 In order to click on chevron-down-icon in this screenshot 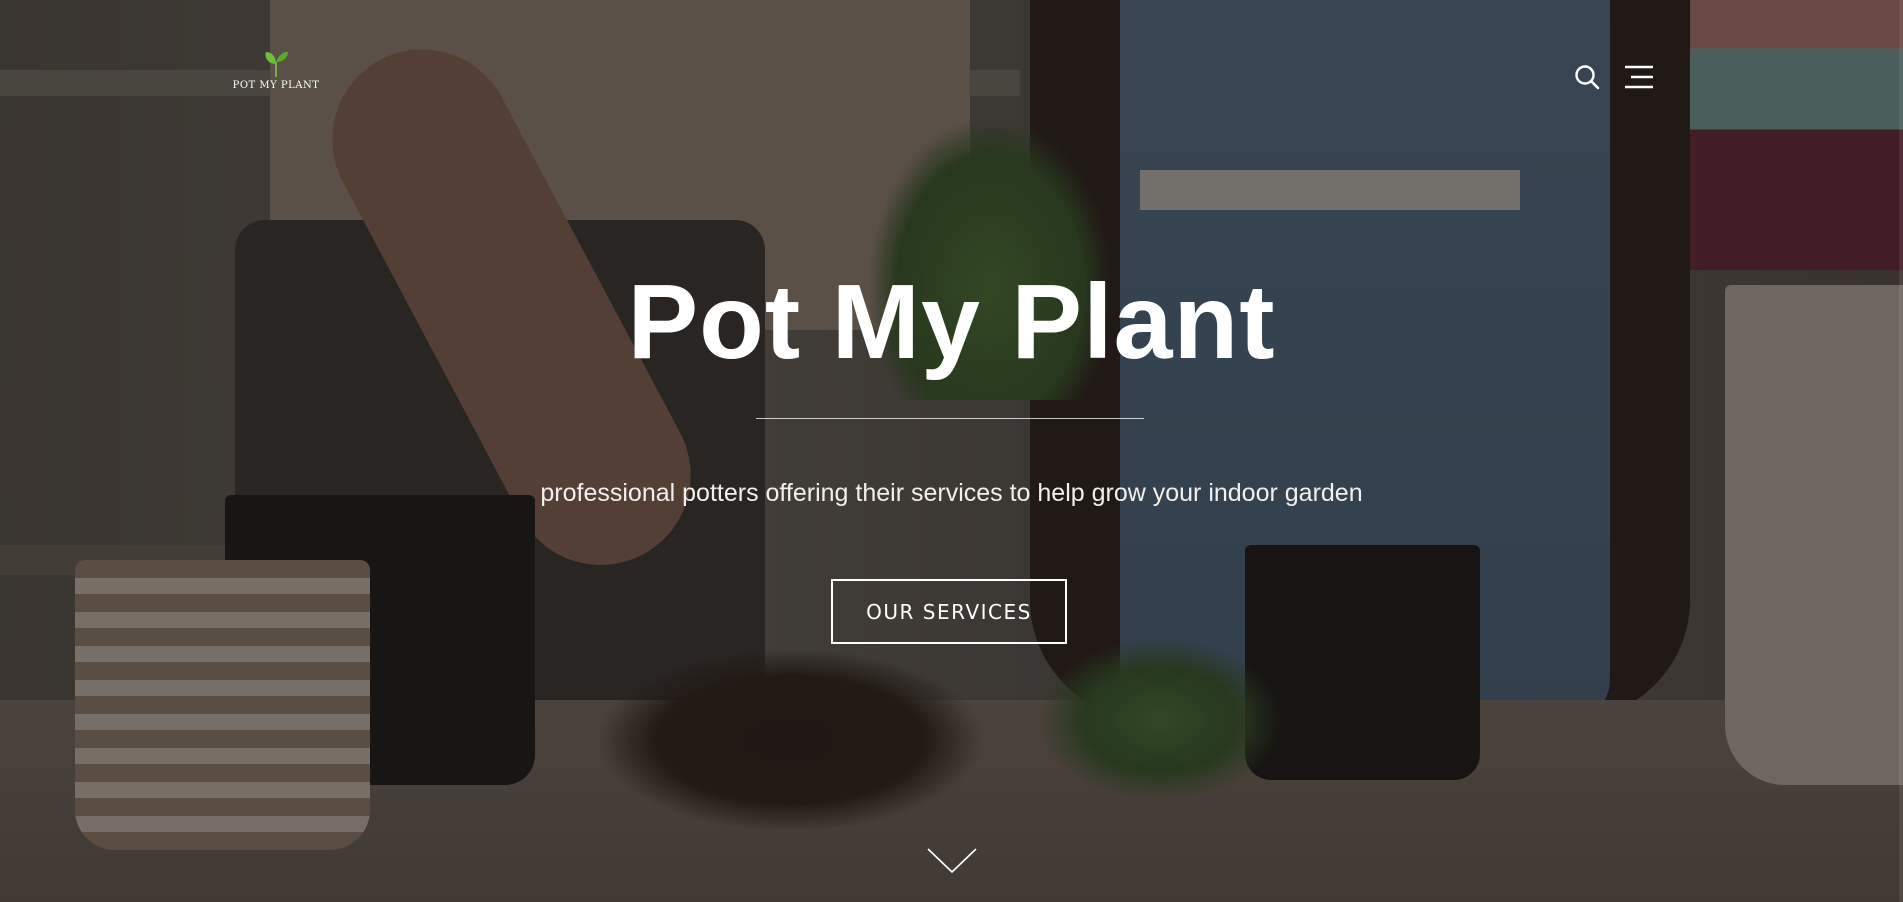, I will do `click(952, 861)`.